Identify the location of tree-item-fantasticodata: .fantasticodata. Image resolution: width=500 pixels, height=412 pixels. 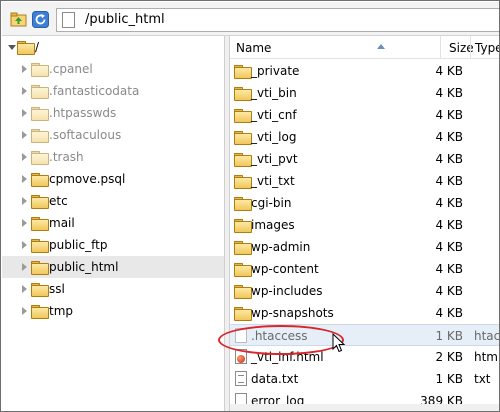
(113, 91).